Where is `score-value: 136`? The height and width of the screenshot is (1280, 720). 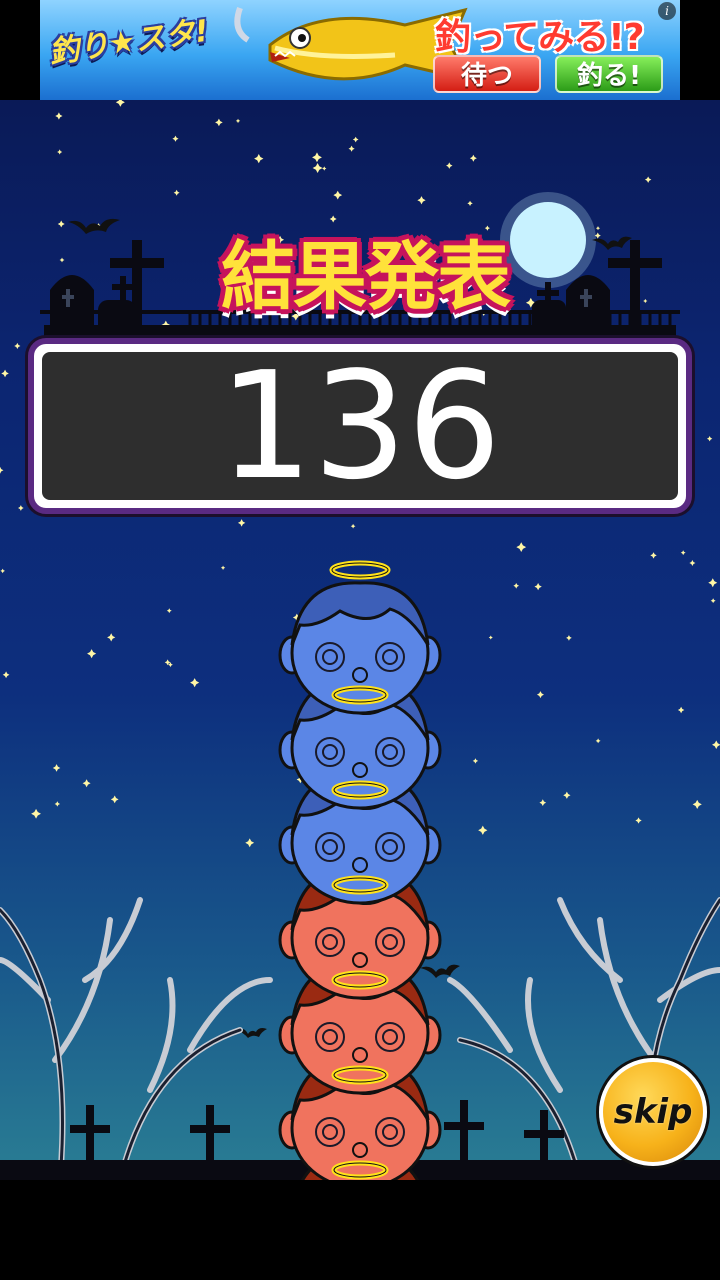 score-value: 136 is located at coordinates (360, 426).